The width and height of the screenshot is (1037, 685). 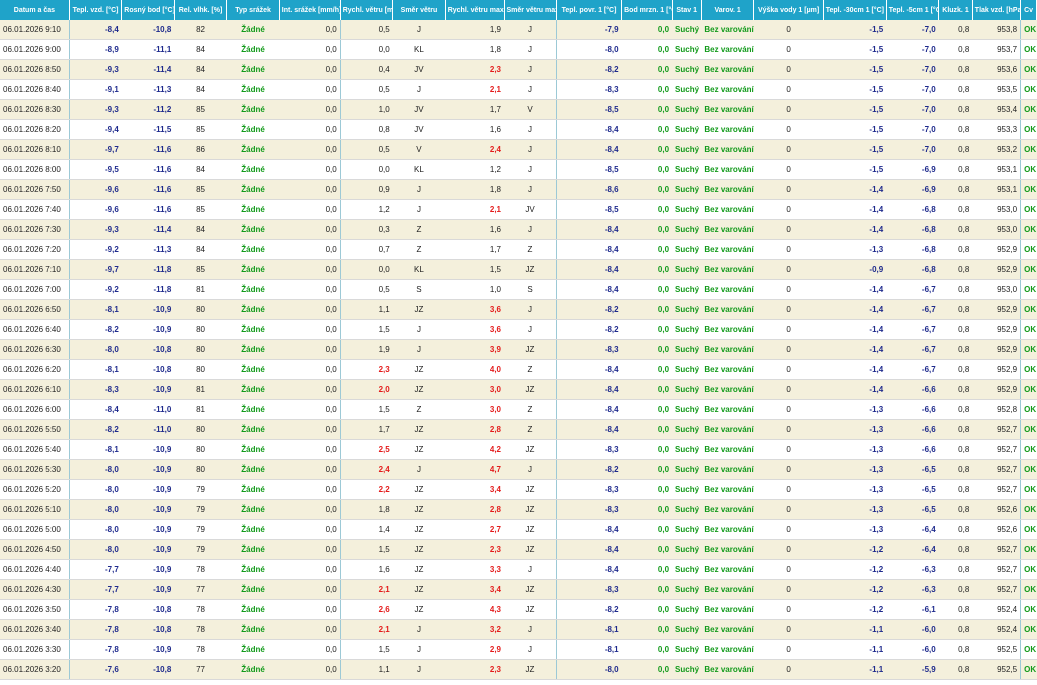 What do you see at coordinates (687, 10) in the screenshot?
I see `column-header-state: Stav 1` at bounding box center [687, 10].